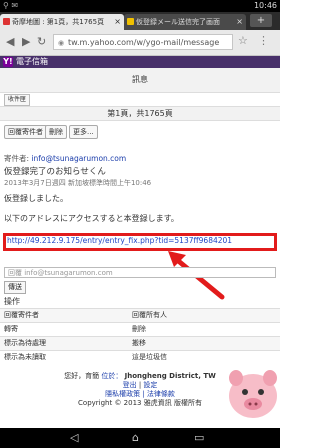 The height and width of the screenshot is (448, 320). Describe the element at coordinates (149, 357) in the screenshot. I see `spam-link: 這是垃圾信` at that location.